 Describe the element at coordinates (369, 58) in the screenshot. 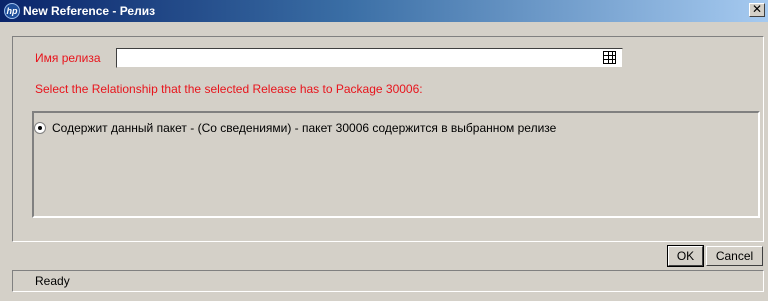

I see `release-name-input` at that location.